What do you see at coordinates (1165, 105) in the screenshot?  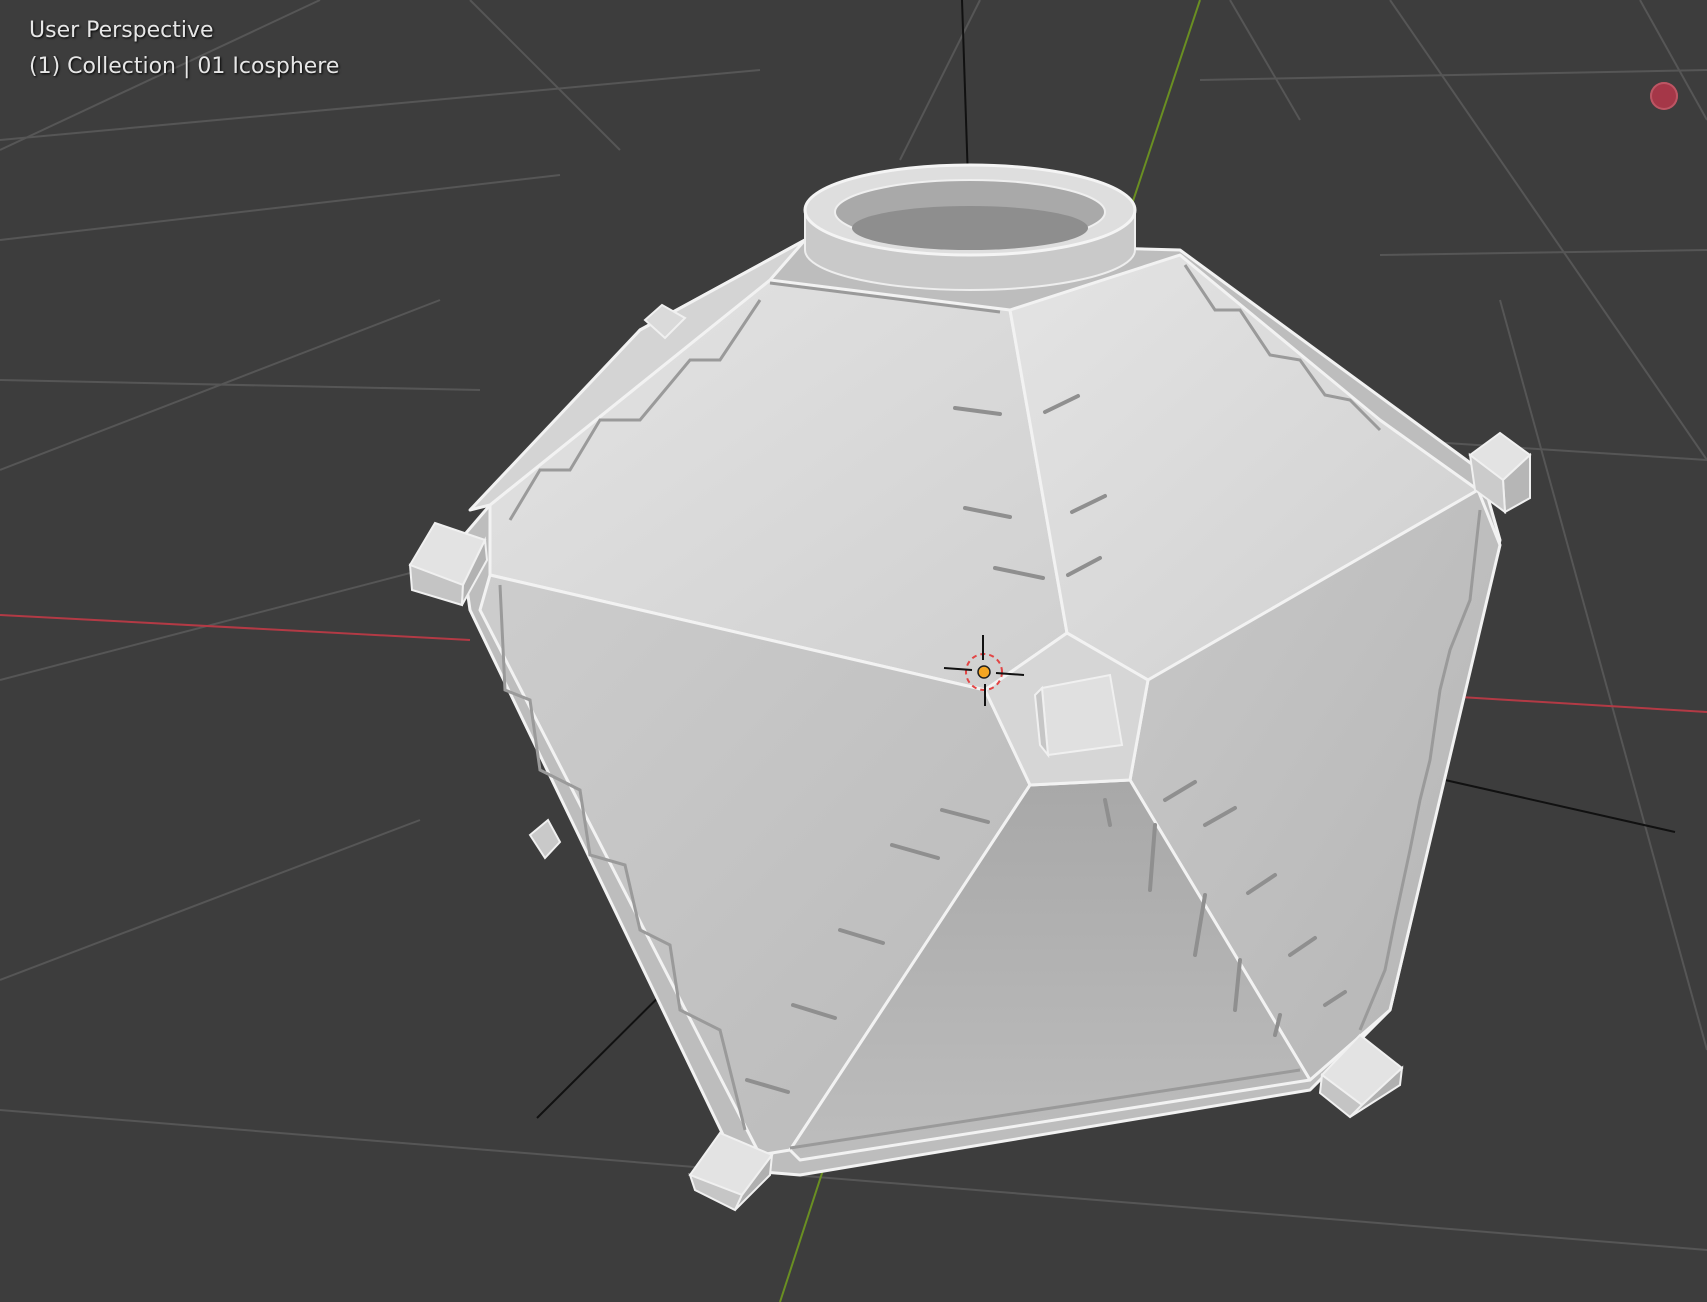 I see `y-axis-line` at bounding box center [1165, 105].